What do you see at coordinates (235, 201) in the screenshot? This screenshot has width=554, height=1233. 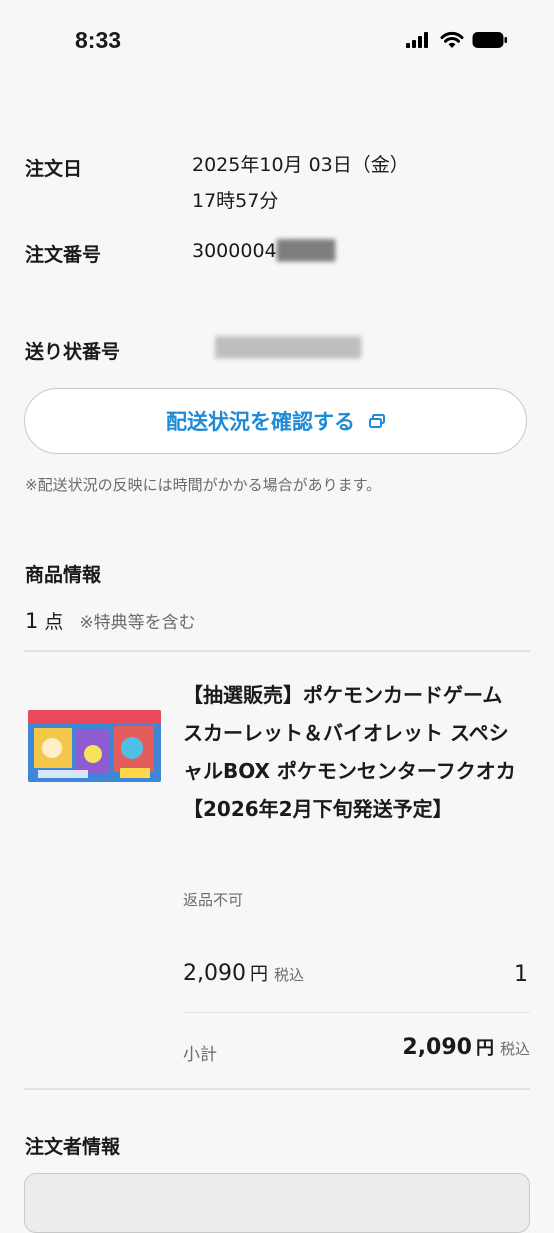 I see `order-time-line2: 17時57分` at bounding box center [235, 201].